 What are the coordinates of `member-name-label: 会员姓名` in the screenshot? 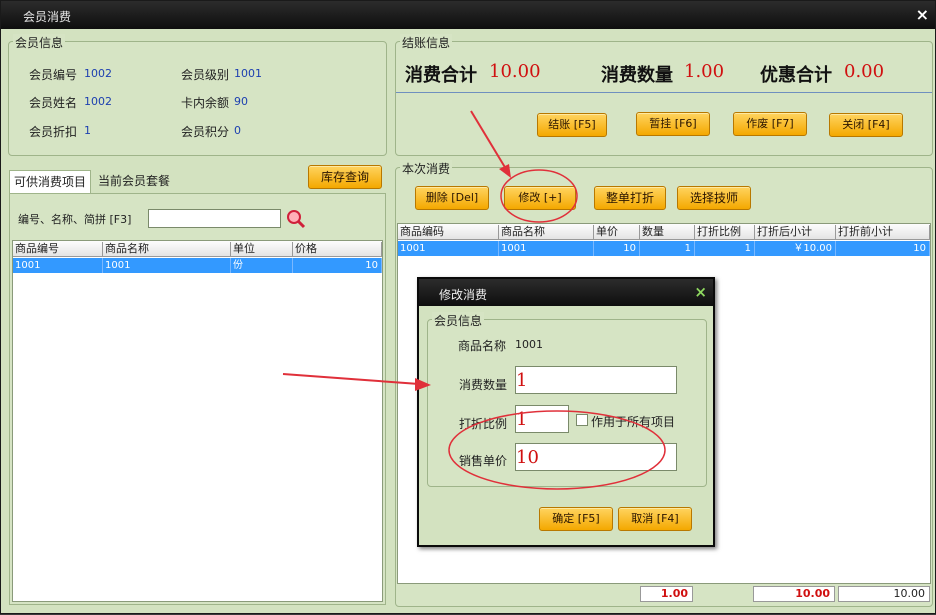 It's located at (53, 103).